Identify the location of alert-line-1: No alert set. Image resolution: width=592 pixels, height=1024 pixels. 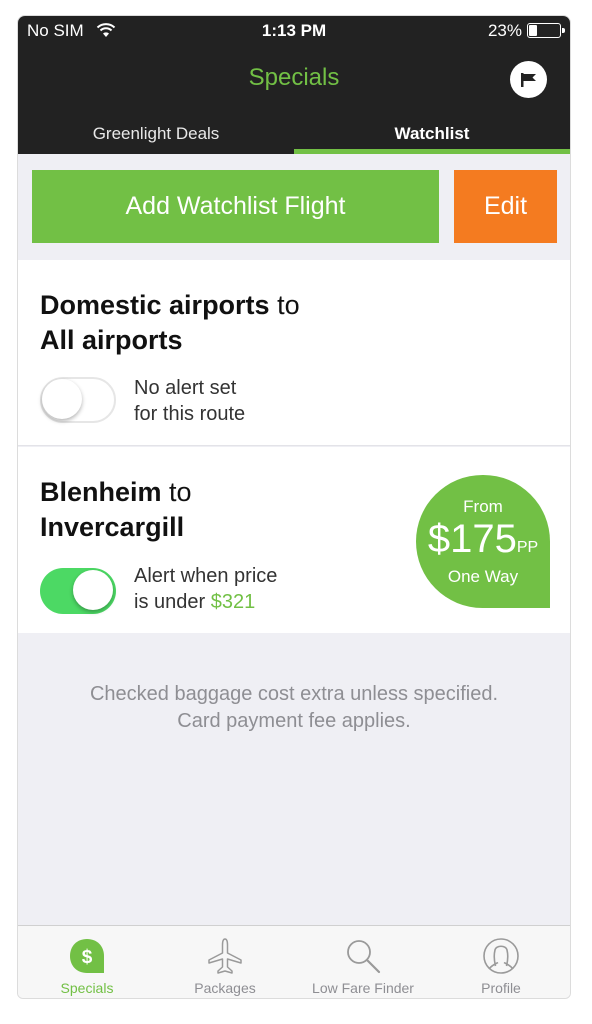
(185, 388).